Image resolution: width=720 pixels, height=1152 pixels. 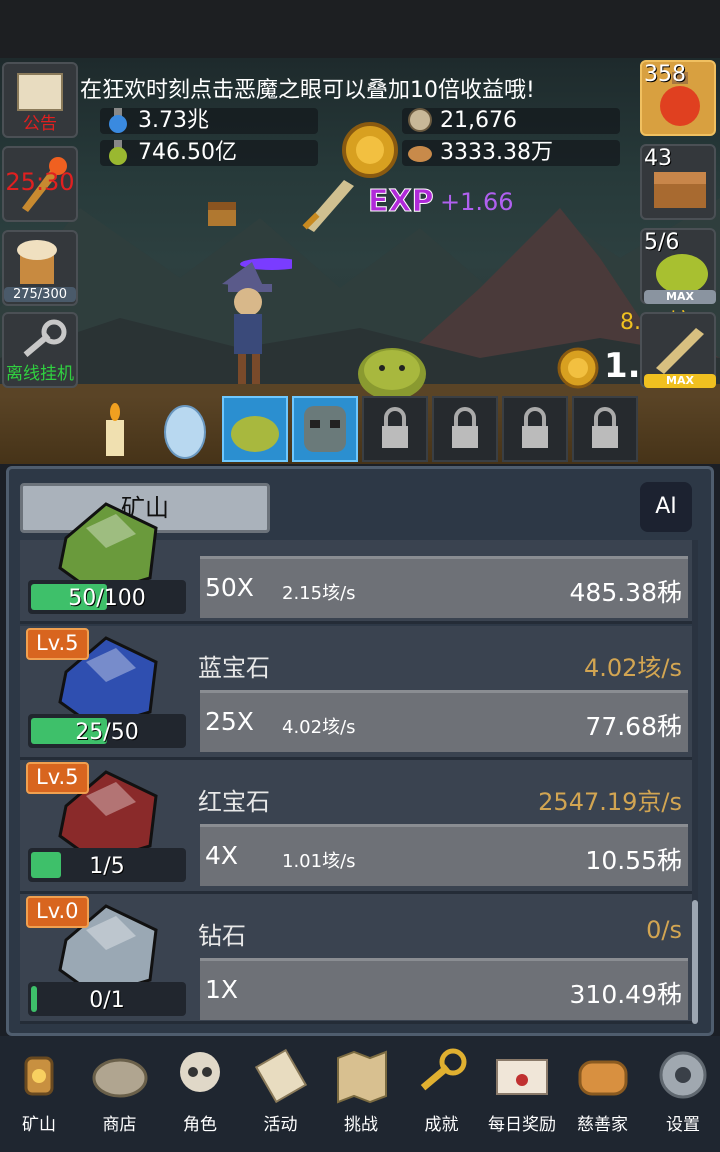 I want to click on egg-icon, so click(x=185, y=432).